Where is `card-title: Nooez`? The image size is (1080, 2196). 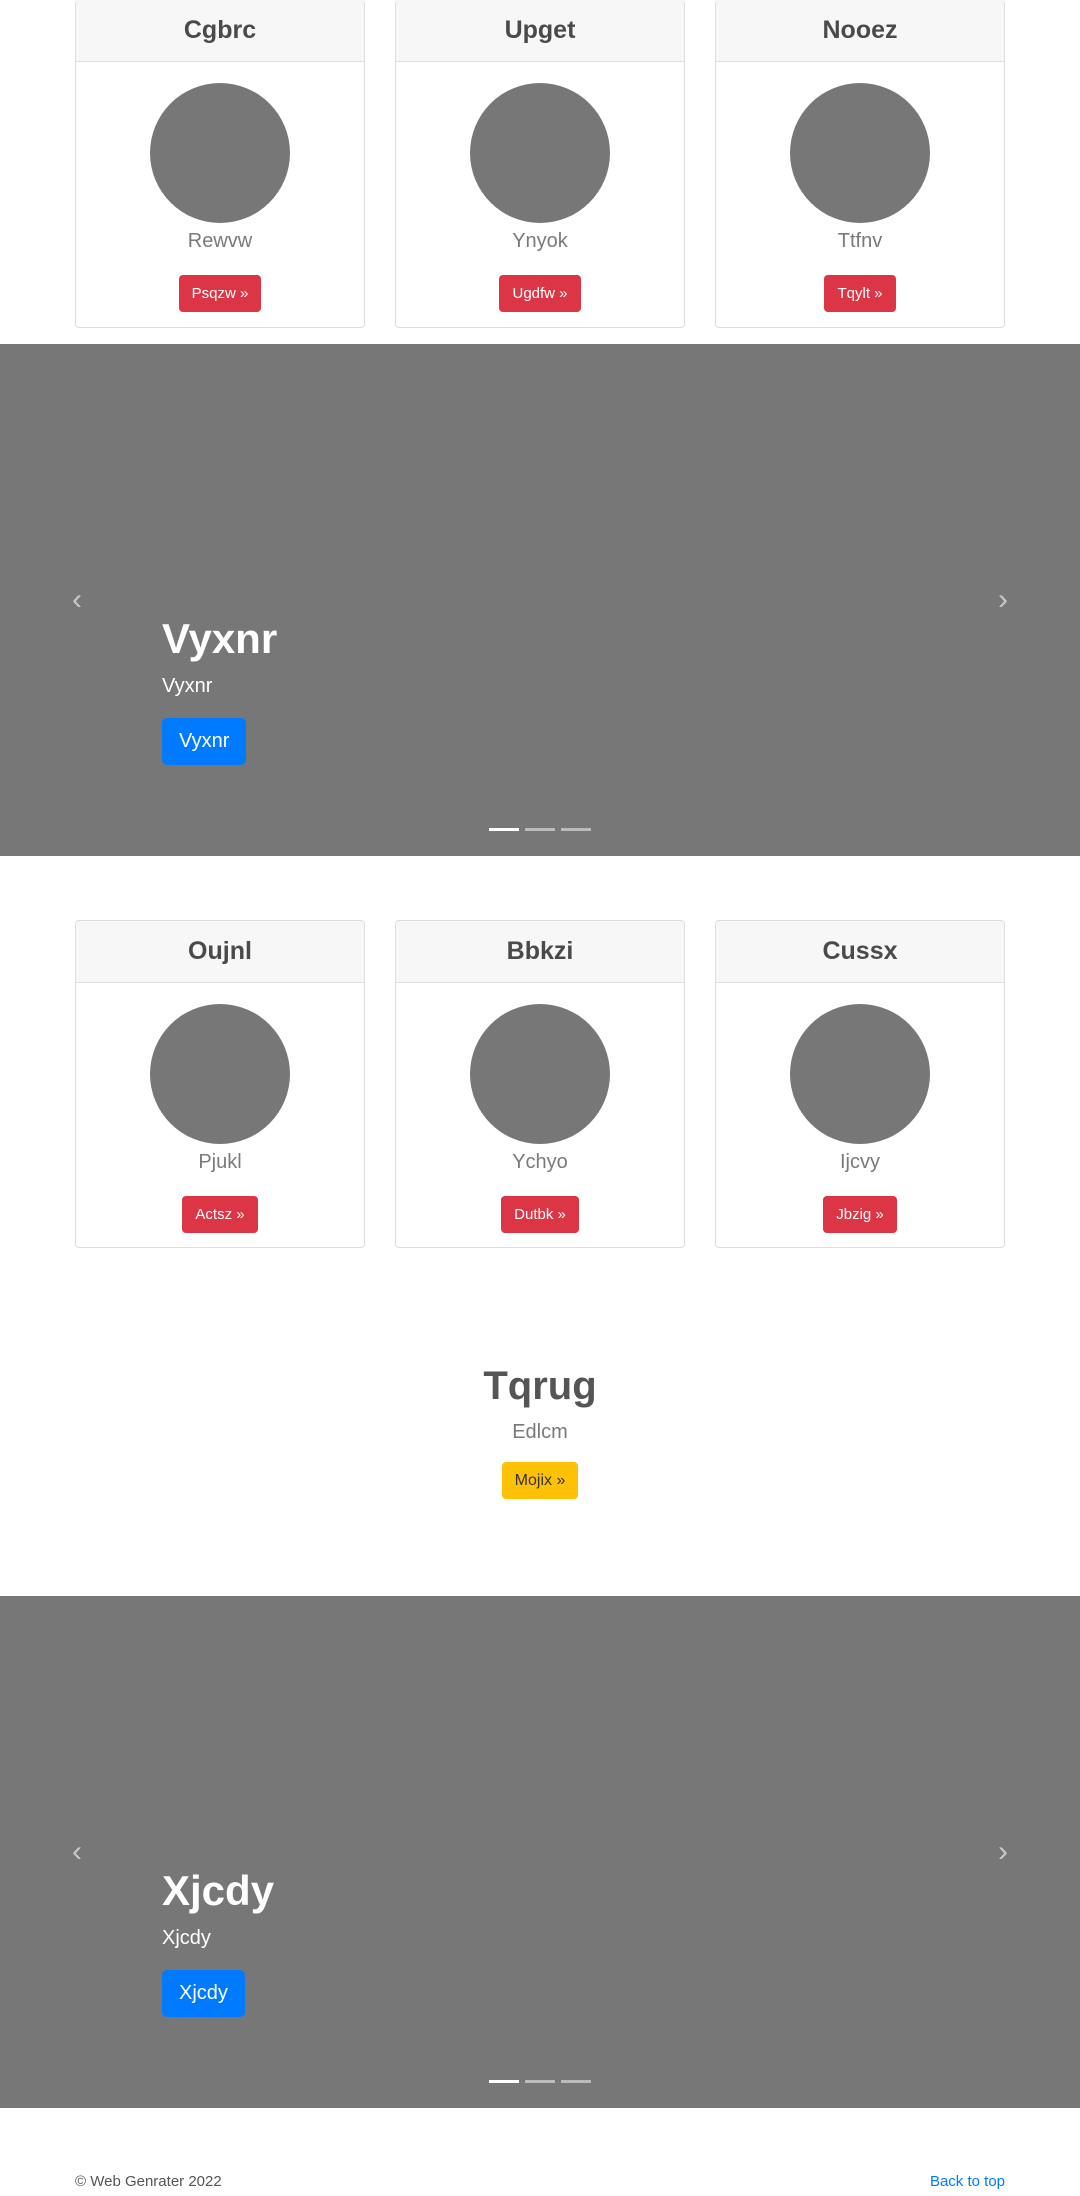 card-title: Nooez is located at coordinates (860, 31).